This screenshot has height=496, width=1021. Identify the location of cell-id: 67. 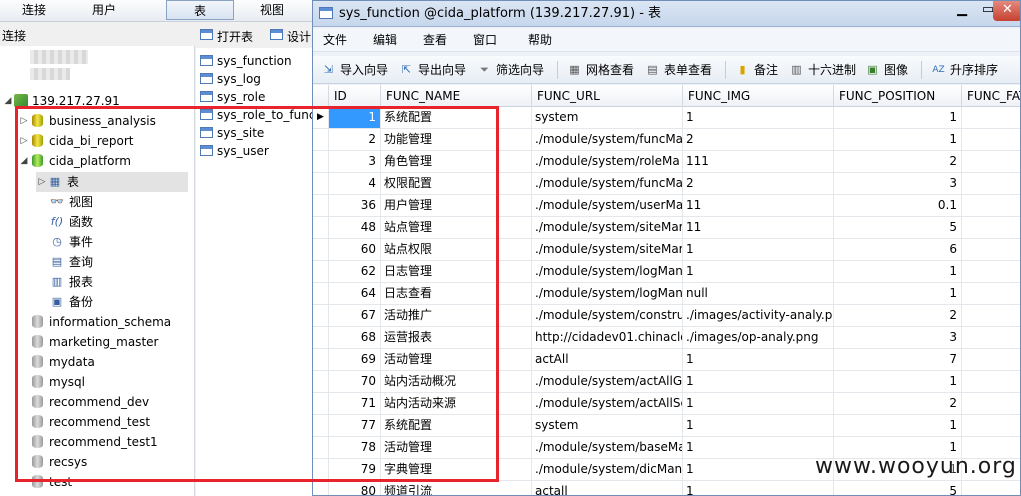
(355, 315).